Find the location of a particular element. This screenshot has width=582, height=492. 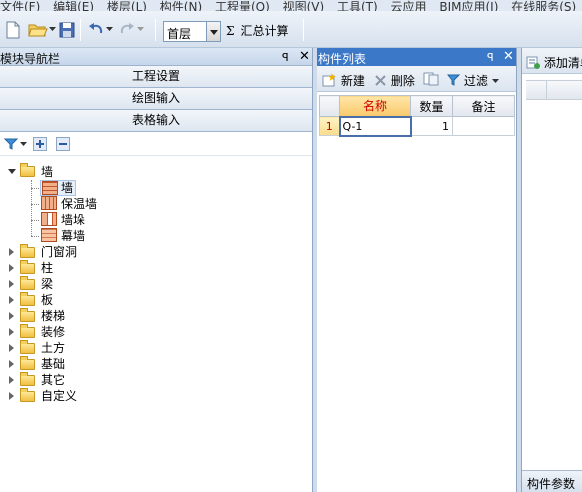

new-component-button: 新建 is located at coordinates (343, 80).